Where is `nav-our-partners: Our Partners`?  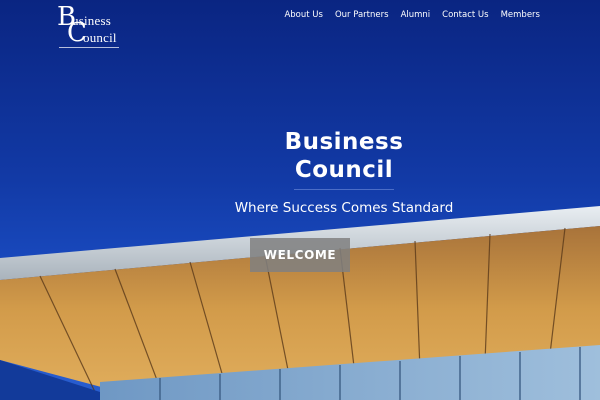
nav-our-partners: Our Partners is located at coordinates (362, 15).